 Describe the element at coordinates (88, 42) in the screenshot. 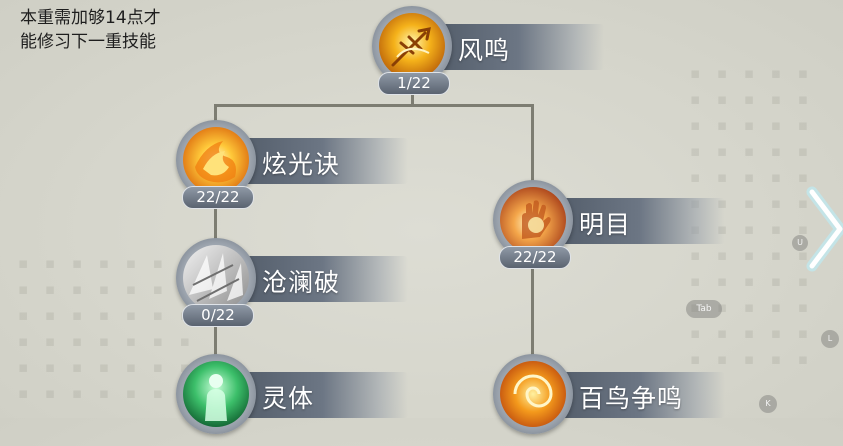

I see `requirement-line-2: 能修习下一重技能` at that location.